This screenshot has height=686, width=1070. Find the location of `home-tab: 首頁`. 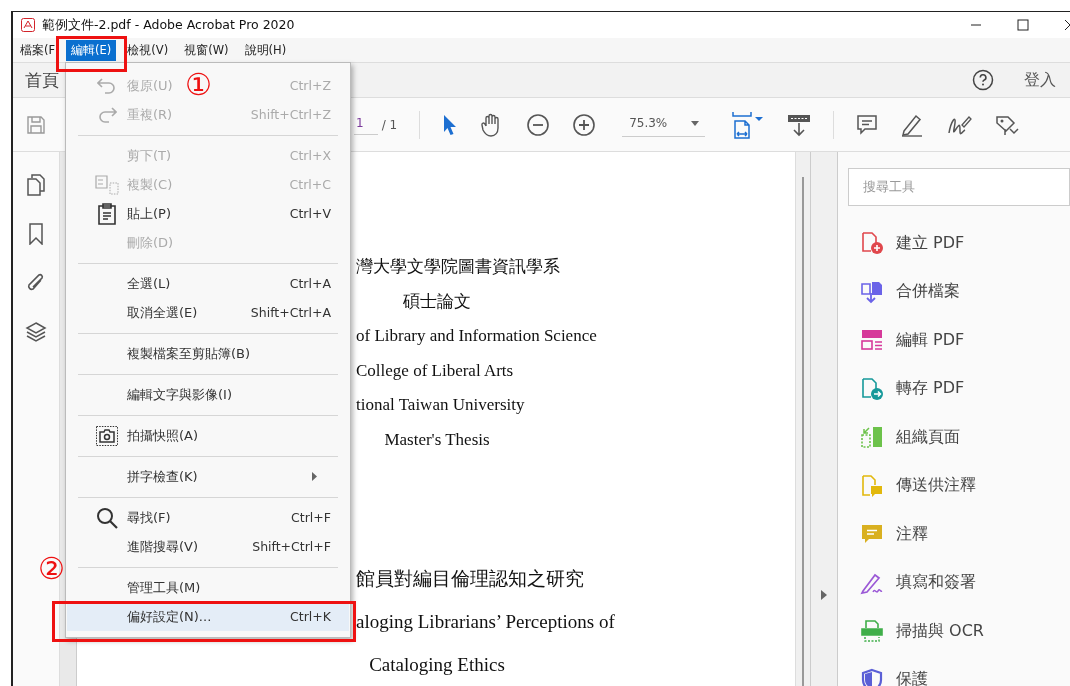

home-tab: 首頁 is located at coordinates (42, 80).